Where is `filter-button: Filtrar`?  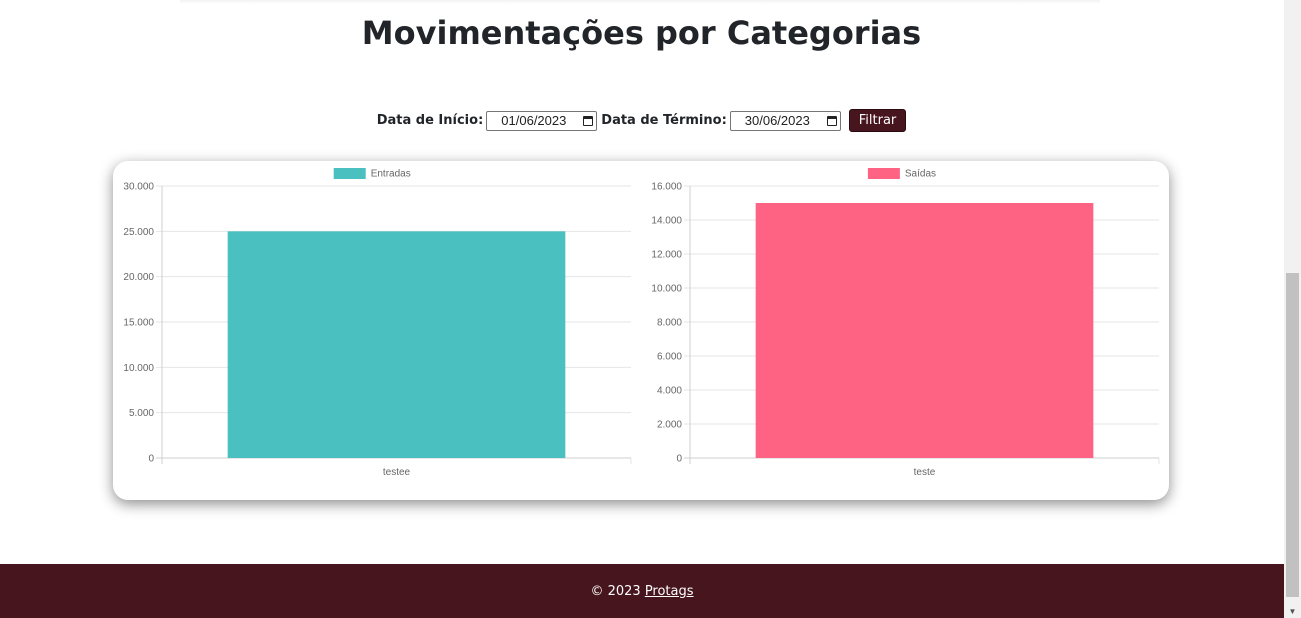 filter-button: Filtrar is located at coordinates (877, 120).